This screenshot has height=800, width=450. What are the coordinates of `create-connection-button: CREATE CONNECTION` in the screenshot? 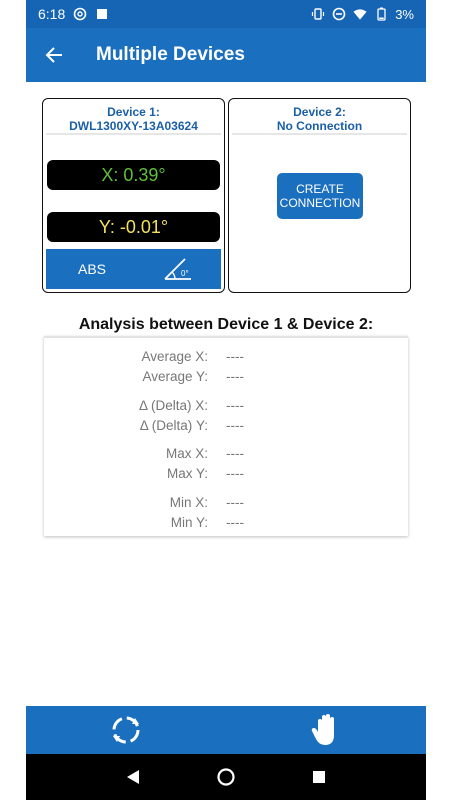 It's located at (320, 196).